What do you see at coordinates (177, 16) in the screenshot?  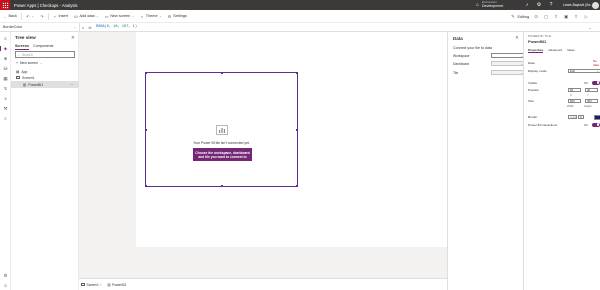 I see `settings-button: ⚙ Settings` at bounding box center [177, 16].